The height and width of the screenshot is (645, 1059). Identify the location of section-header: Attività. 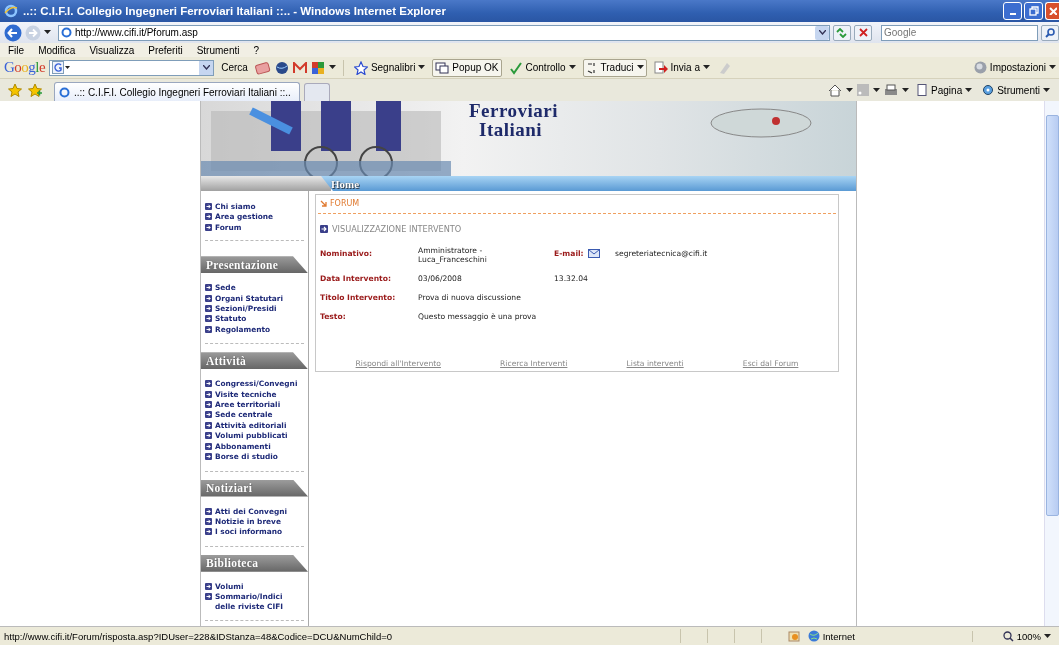
(254, 361).